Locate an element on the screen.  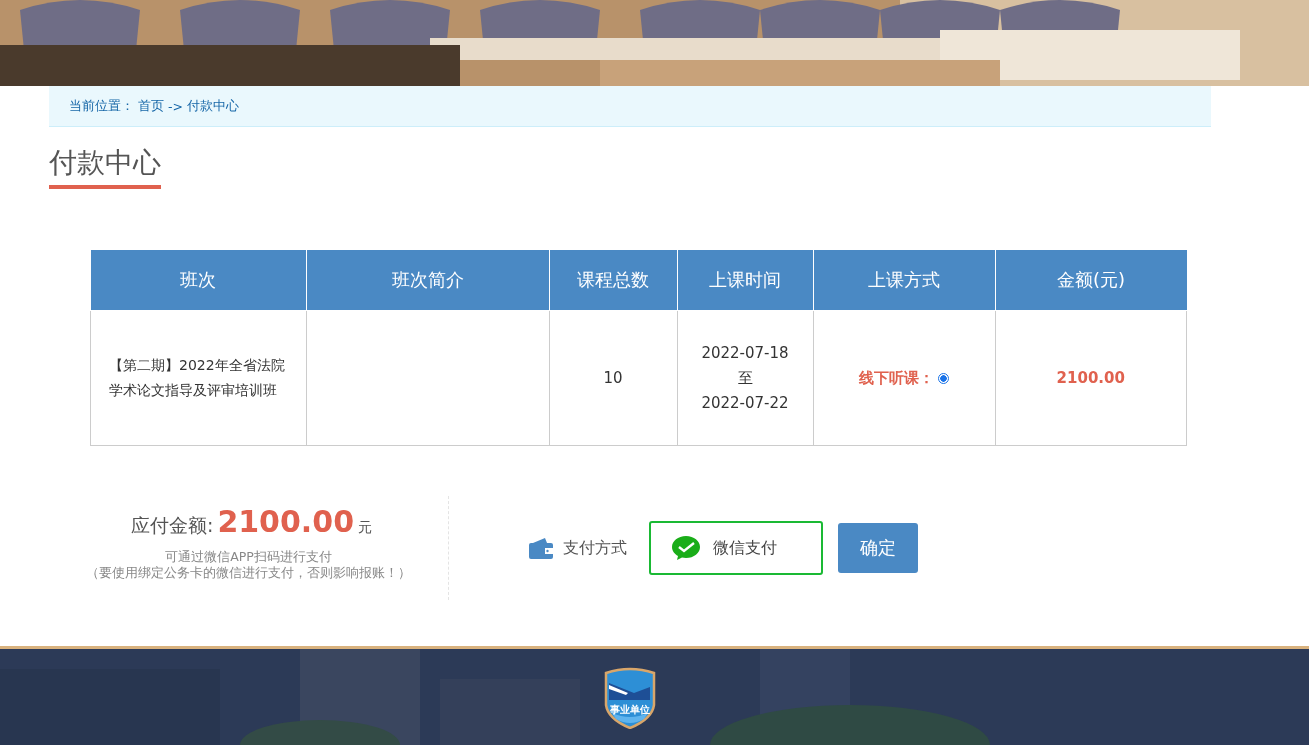
payment-option: 微信支付 is located at coordinates (736, 548).